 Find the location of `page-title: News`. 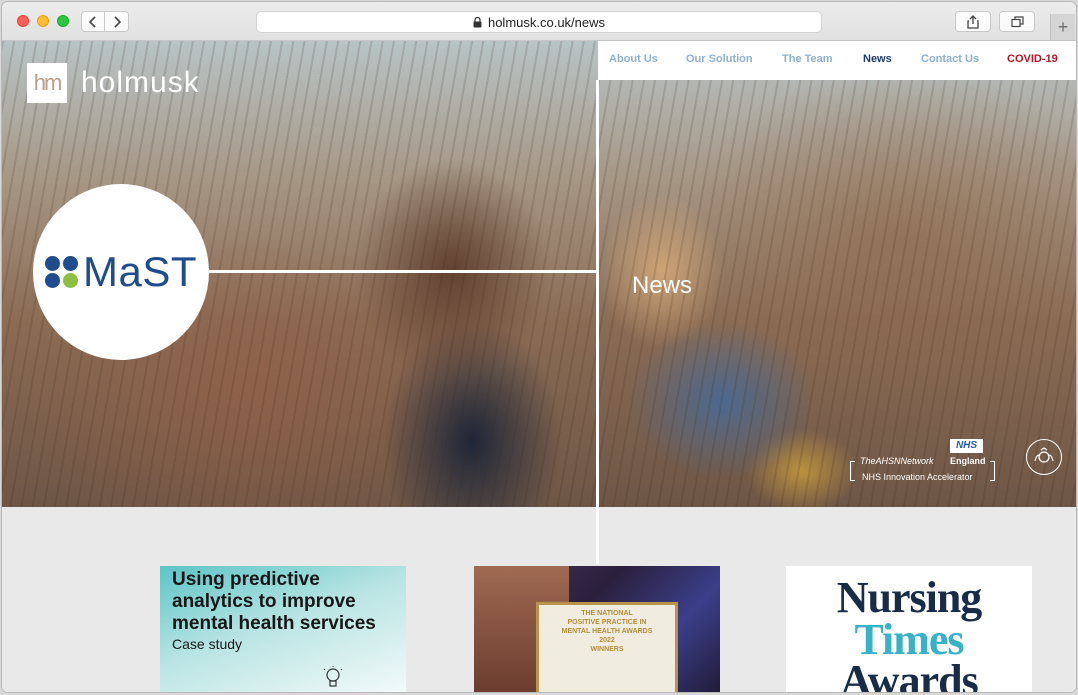

page-title: News is located at coordinates (662, 285).